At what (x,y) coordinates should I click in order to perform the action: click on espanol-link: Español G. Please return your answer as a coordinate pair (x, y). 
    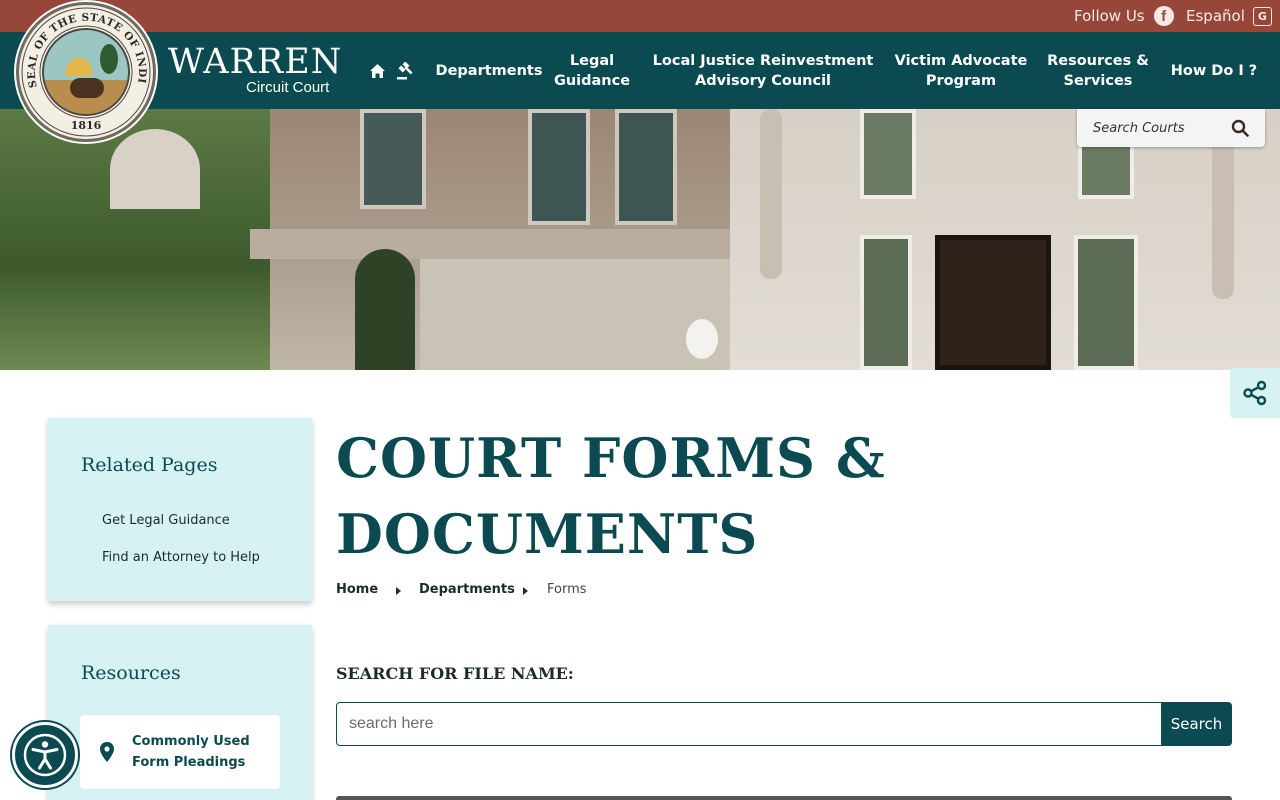
    Looking at the image, I should click on (1229, 16).